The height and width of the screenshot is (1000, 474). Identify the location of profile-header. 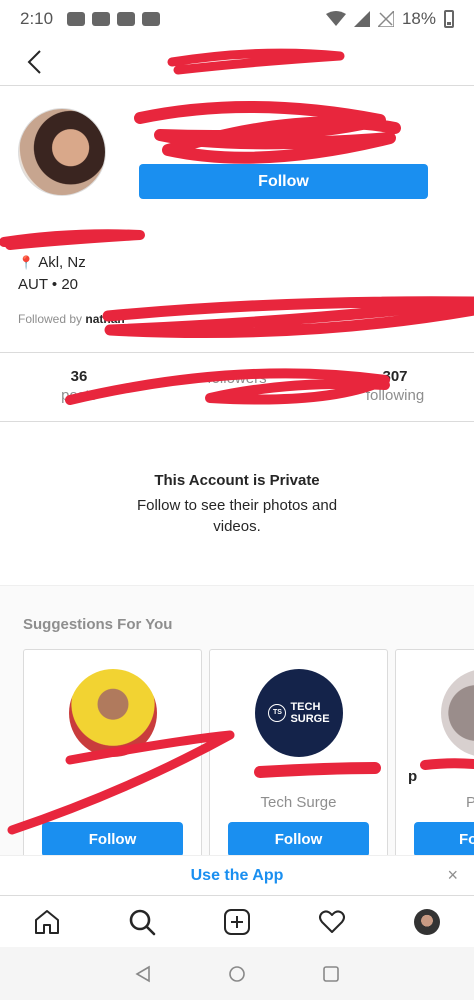
(237, 62).